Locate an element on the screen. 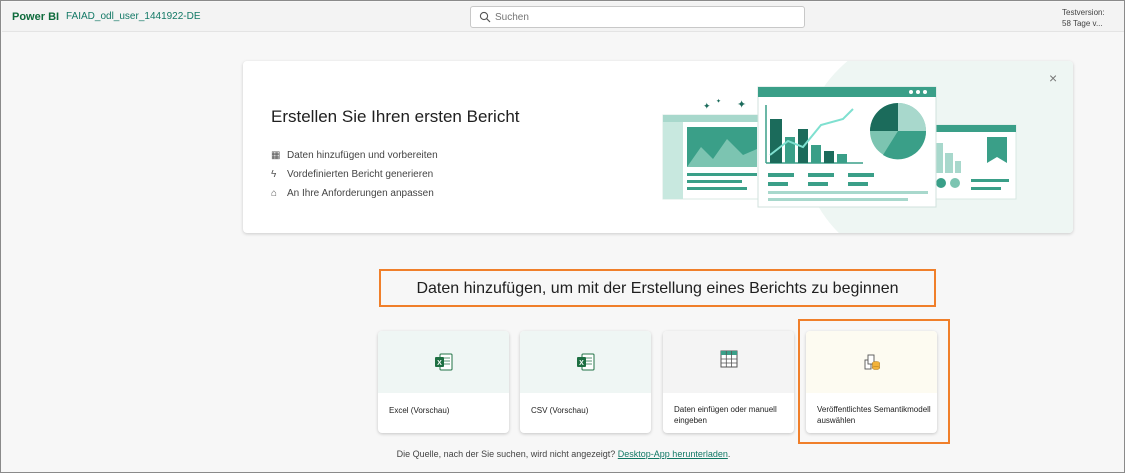  search-box is located at coordinates (637, 17).